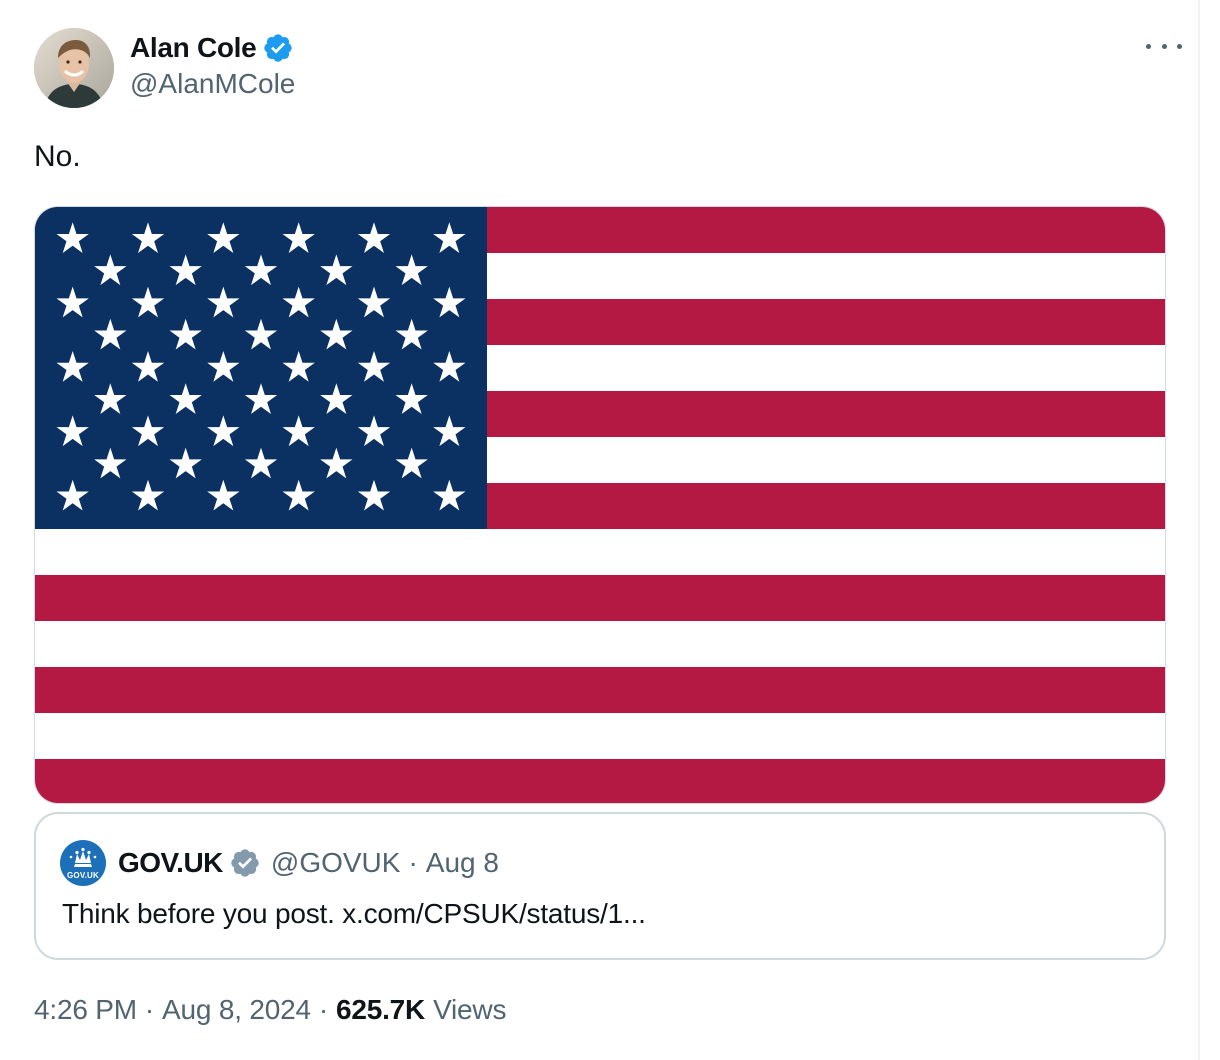 This screenshot has width=1220, height=1060. Describe the element at coordinates (57, 156) in the screenshot. I see `tweet-text: No.` at that location.